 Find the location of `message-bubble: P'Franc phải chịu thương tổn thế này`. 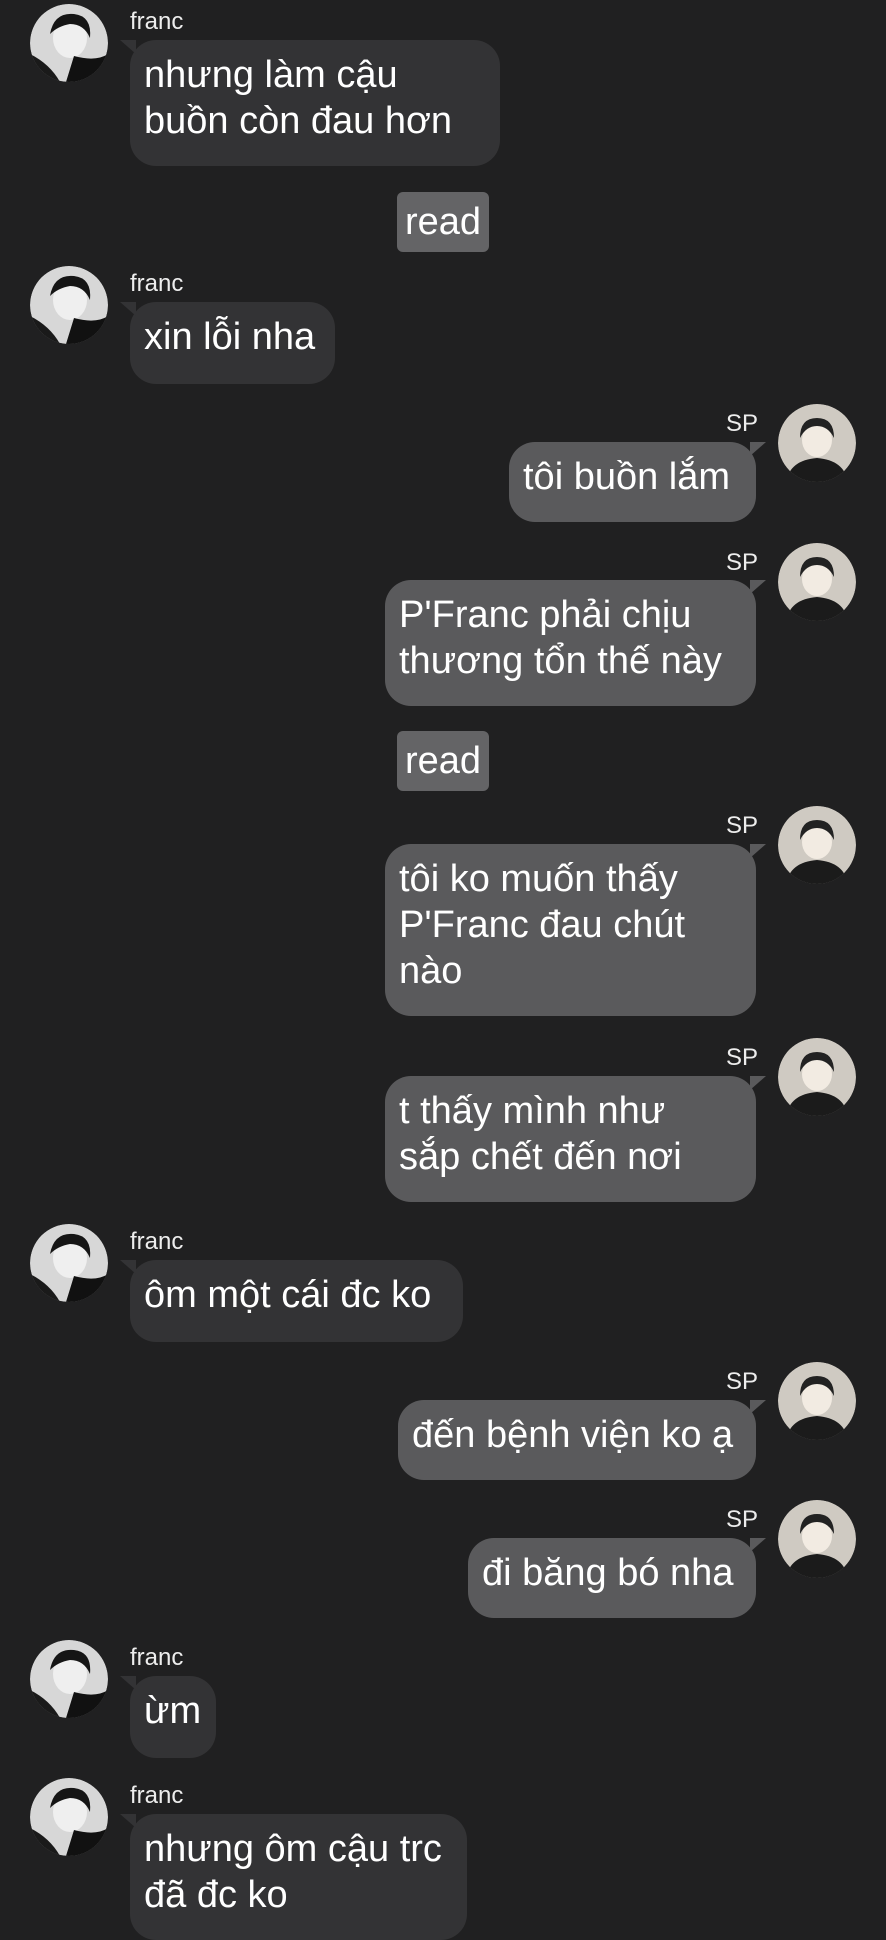

message-bubble: P'Franc phải chịu thương tổn thế này is located at coordinates (575, 643).